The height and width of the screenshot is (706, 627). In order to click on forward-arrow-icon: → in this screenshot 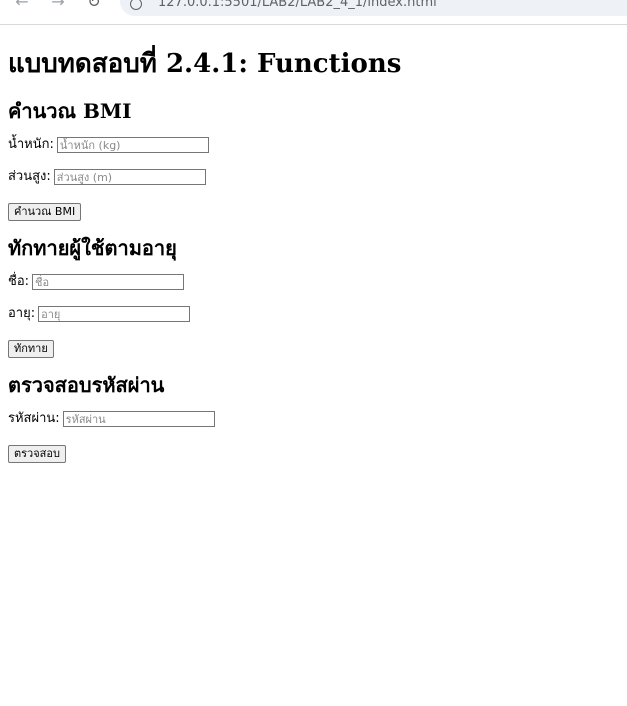, I will do `click(58, 6)`.